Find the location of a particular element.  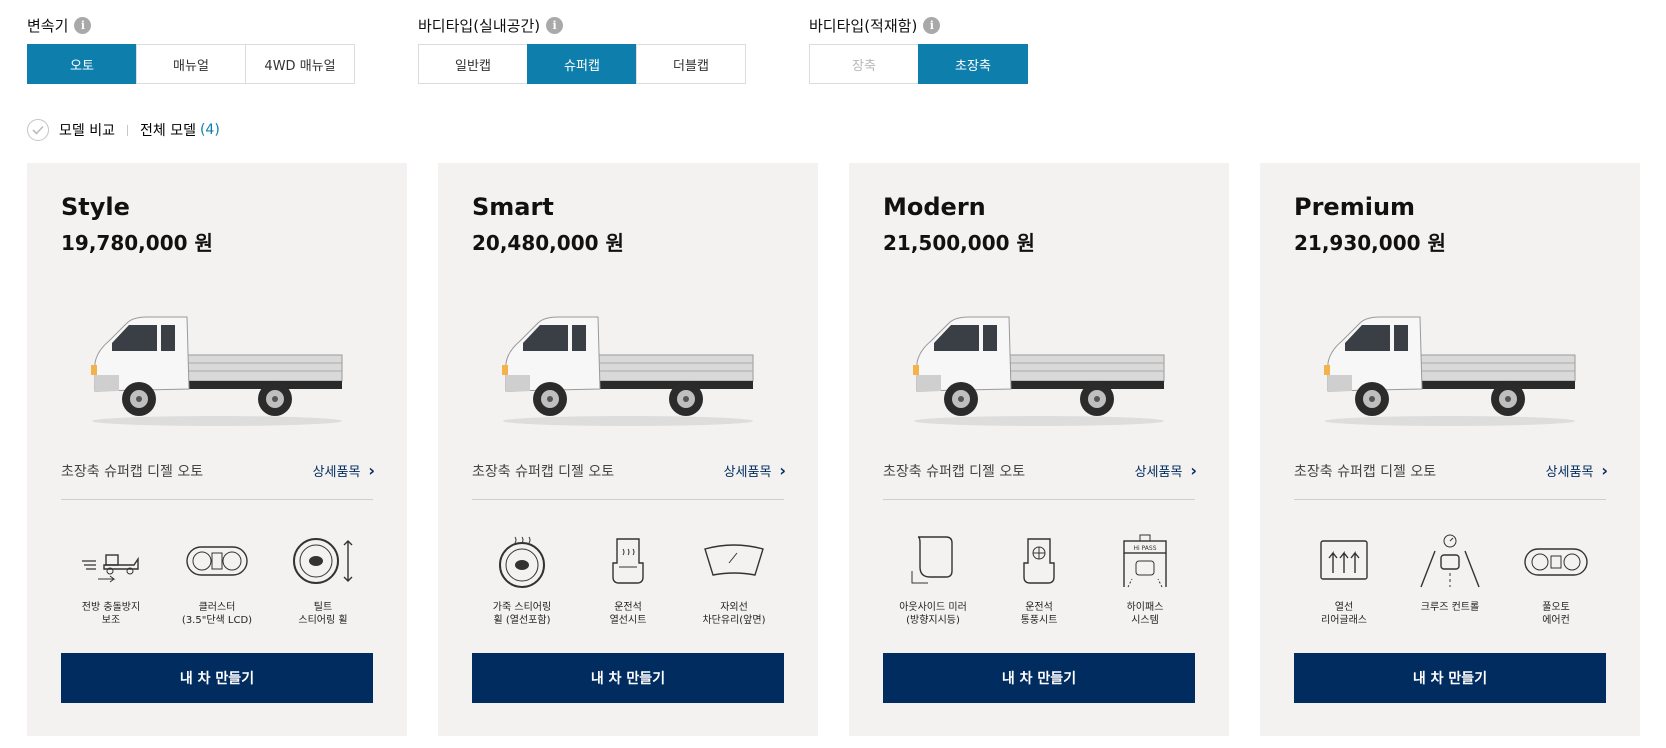

feature-list: 전방 충돌방지 보조 클러스터 (3.5"단색 LCD) 틸트 스티어링 휠 is located at coordinates (217, 580).